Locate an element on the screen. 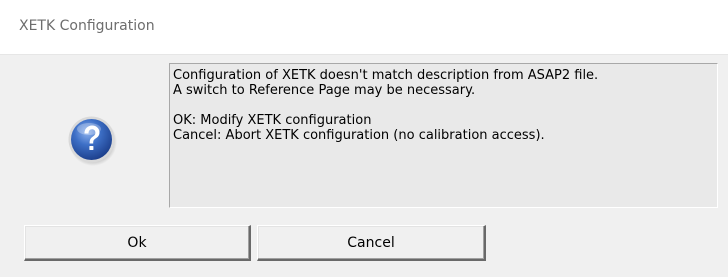 Image resolution: width=728 pixels, height=277 pixels. cancel-button-label: Cancel is located at coordinates (371, 242).